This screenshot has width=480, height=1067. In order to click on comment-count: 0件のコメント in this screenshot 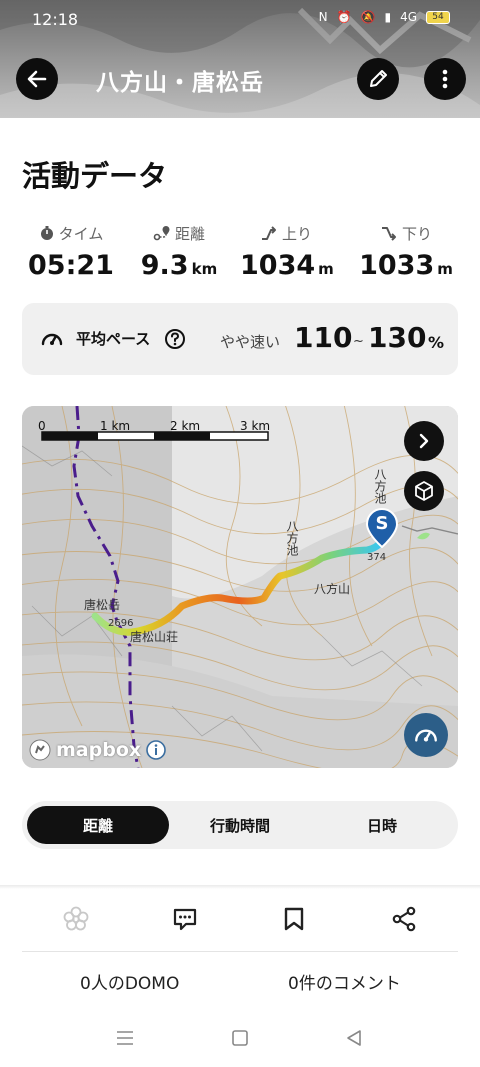, I will do `click(344, 981)`.